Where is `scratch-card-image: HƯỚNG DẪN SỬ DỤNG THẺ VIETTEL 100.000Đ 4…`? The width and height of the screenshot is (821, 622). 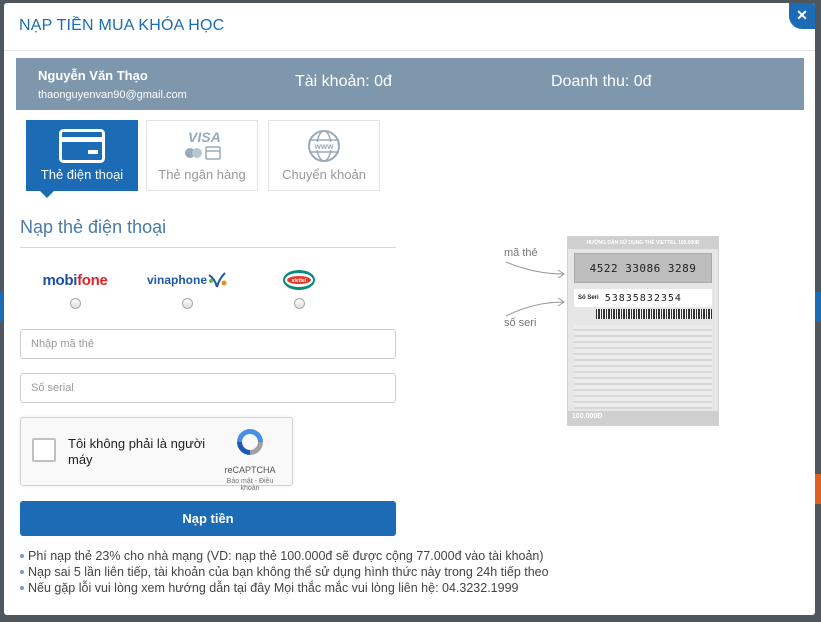 scratch-card-image: HƯỚNG DẪN SỬ DỤNG THẺ VIETTEL 100.000Đ 4… is located at coordinates (643, 331).